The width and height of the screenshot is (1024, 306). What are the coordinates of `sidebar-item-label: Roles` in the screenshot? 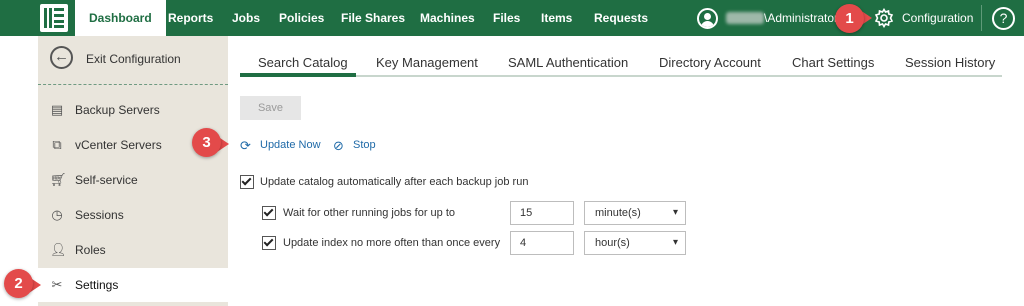 It's located at (90, 250).